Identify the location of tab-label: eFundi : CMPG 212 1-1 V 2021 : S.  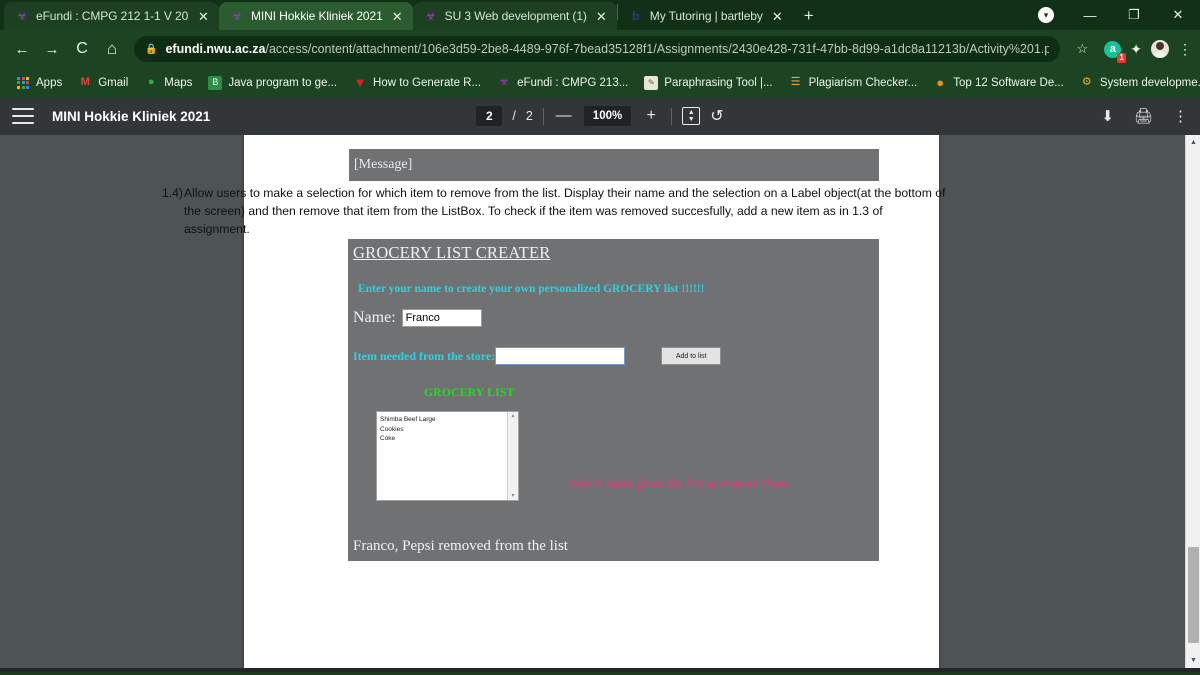
(112, 16).